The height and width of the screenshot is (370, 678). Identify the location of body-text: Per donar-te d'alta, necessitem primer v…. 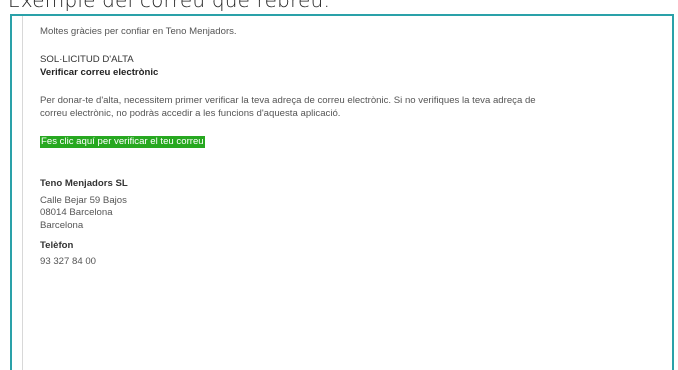
(347, 107).